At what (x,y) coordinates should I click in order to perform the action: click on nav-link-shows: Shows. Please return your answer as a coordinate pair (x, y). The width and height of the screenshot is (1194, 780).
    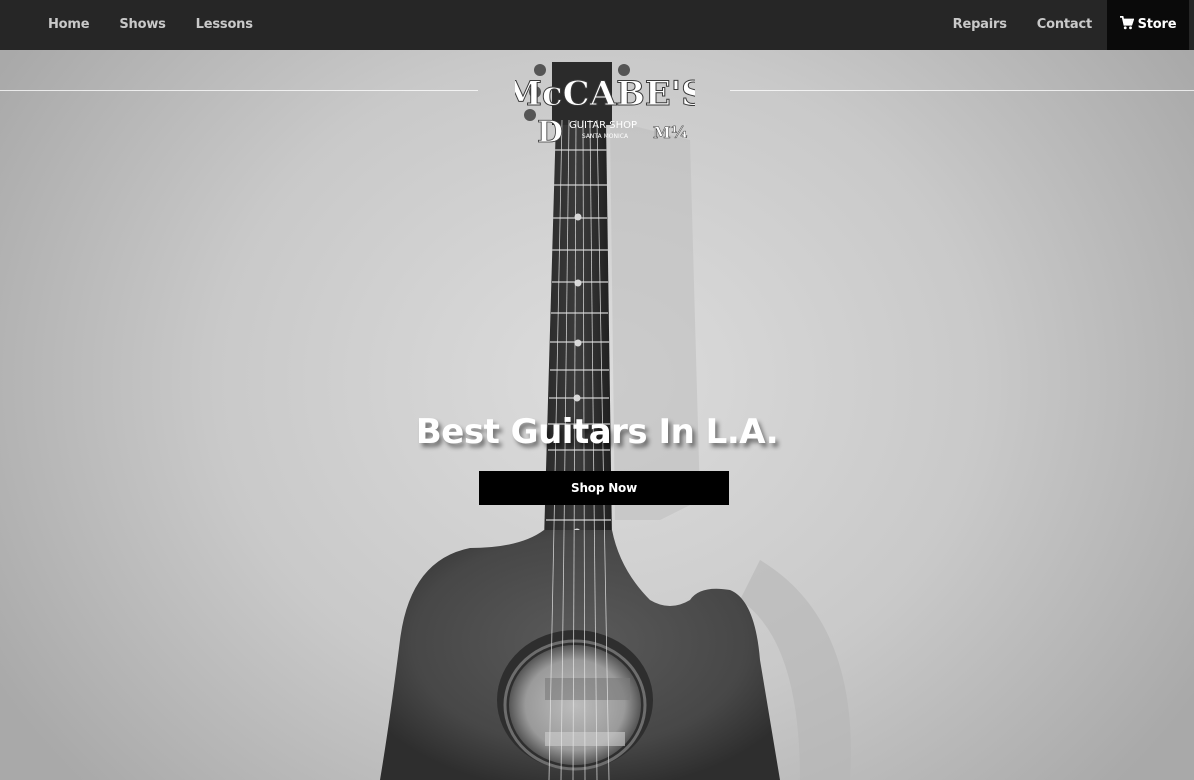
    Looking at the image, I should click on (142, 25).